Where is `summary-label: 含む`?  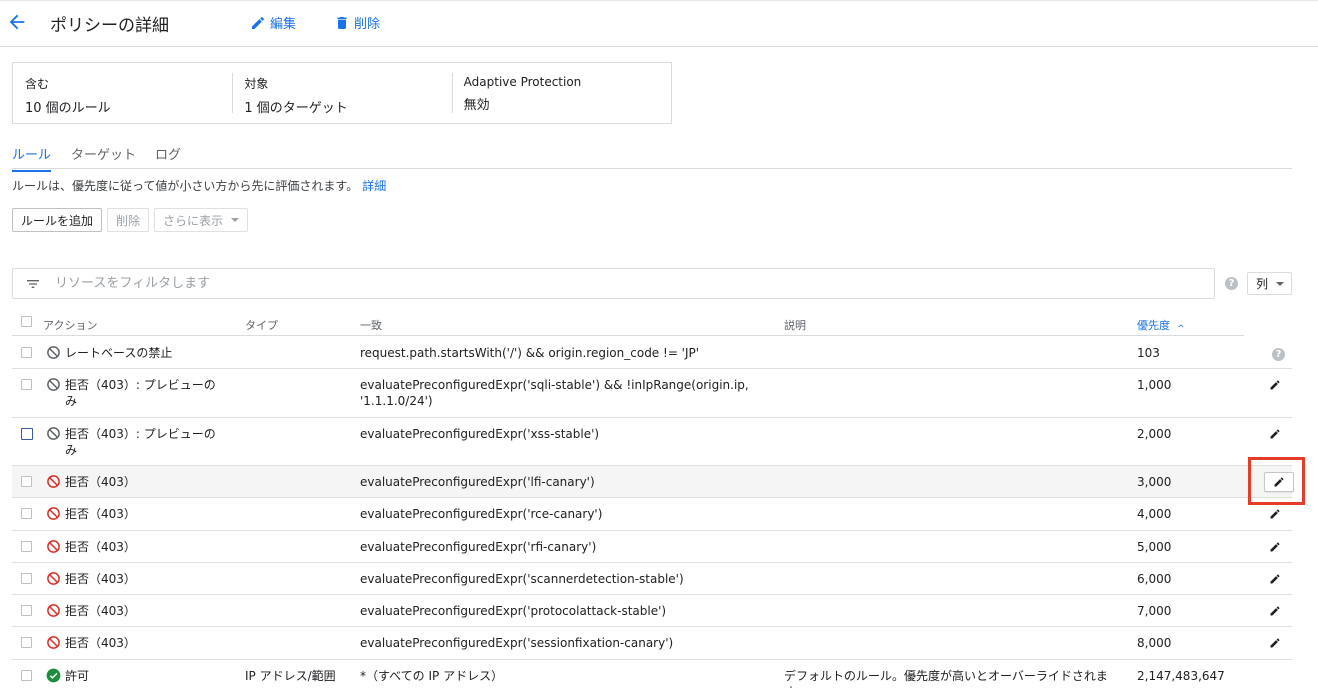
summary-label: 含む is located at coordinates (37, 84).